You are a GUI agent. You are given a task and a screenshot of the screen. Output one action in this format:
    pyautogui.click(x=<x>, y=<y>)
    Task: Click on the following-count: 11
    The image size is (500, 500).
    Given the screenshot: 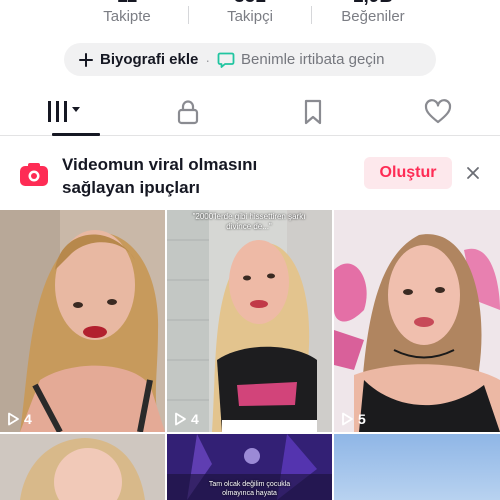 What is the action you would take?
    pyautogui.click(x=127, y=4)
    